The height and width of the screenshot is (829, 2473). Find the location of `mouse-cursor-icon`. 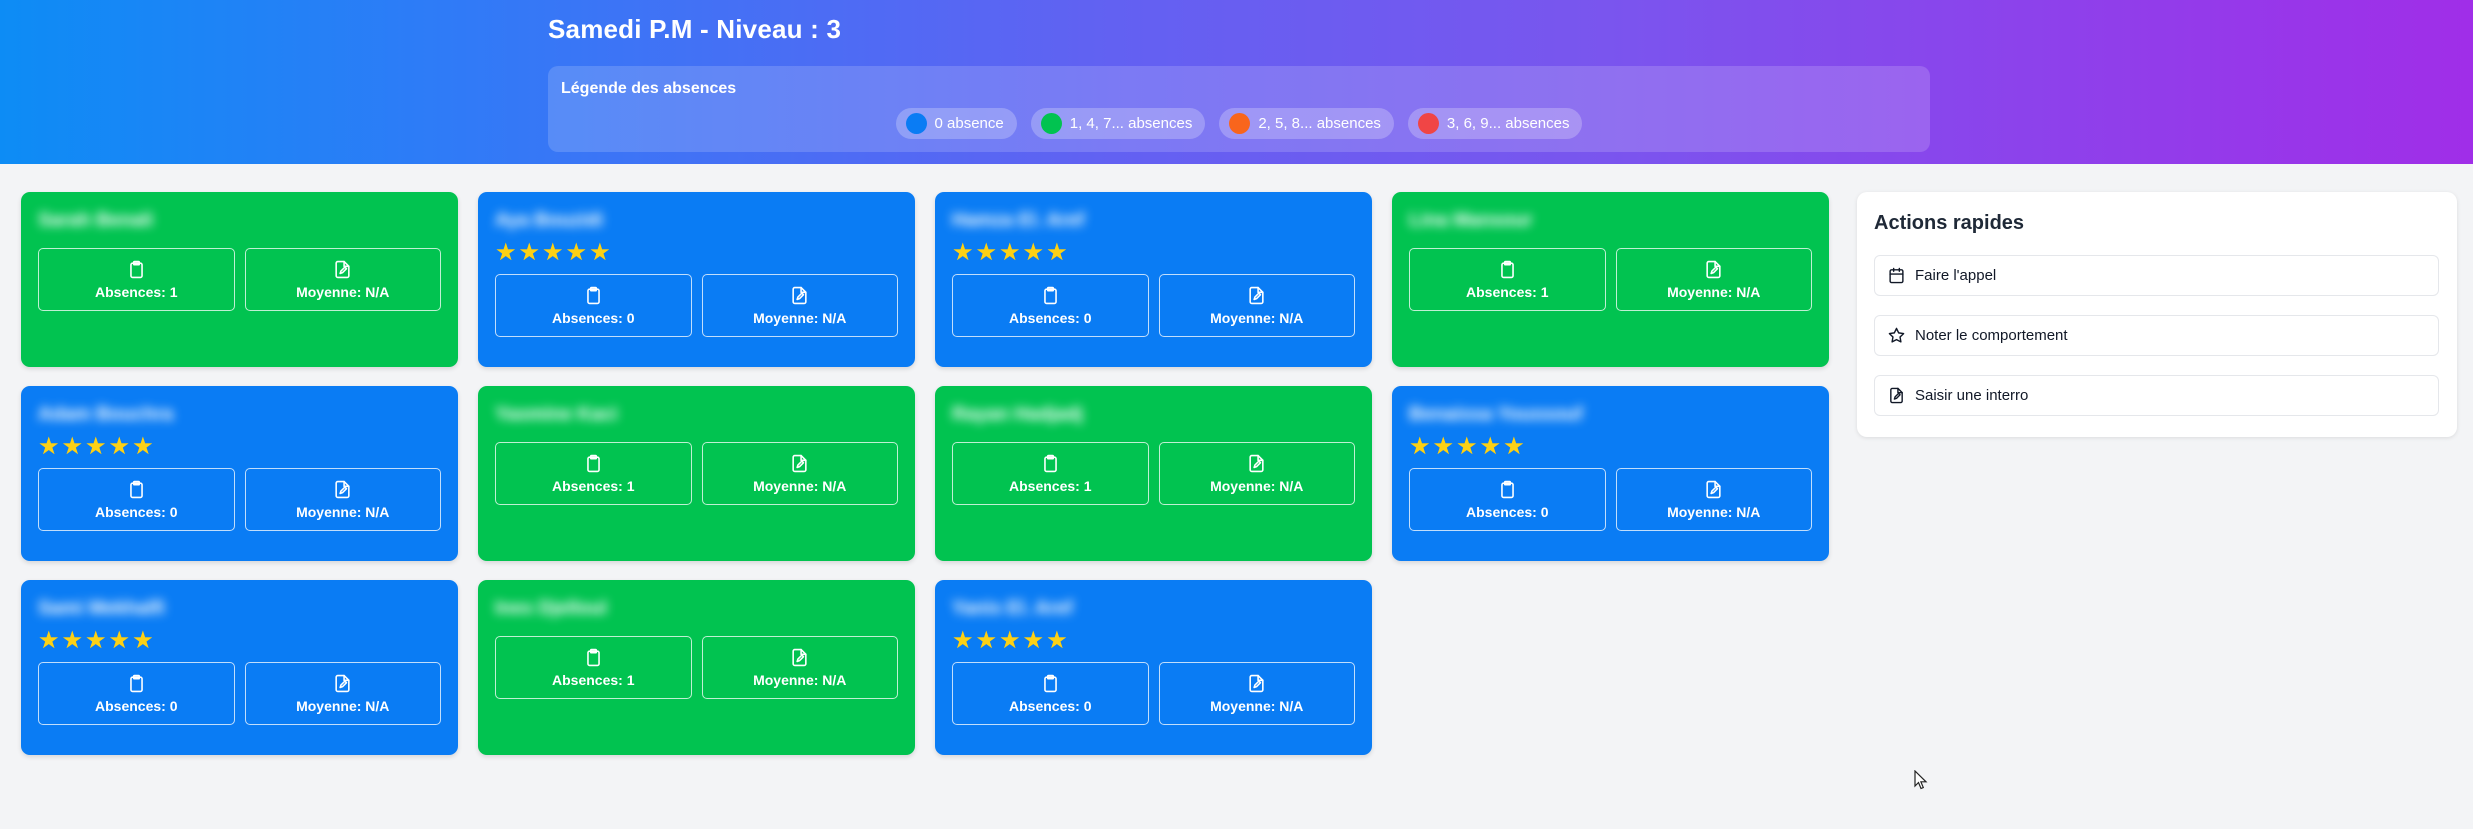

mouse-cursor-icon is located at coordinates (1921, 780).